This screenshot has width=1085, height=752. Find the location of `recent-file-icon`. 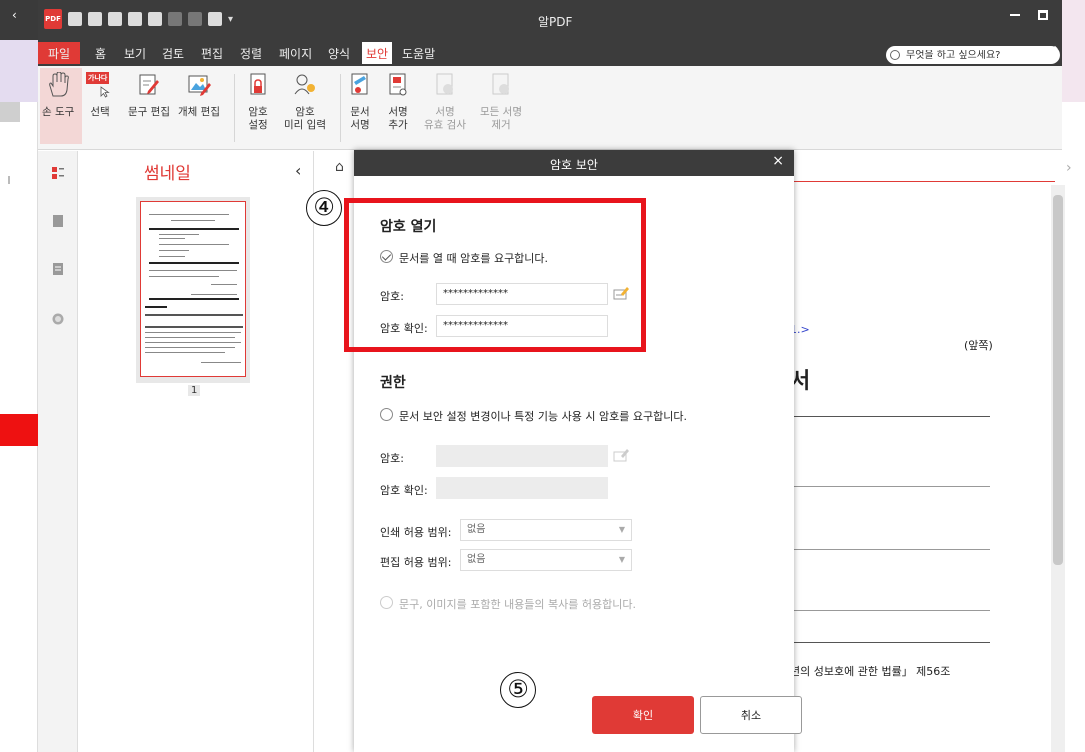

recent-file-icon is located at coordinates (215, 19).